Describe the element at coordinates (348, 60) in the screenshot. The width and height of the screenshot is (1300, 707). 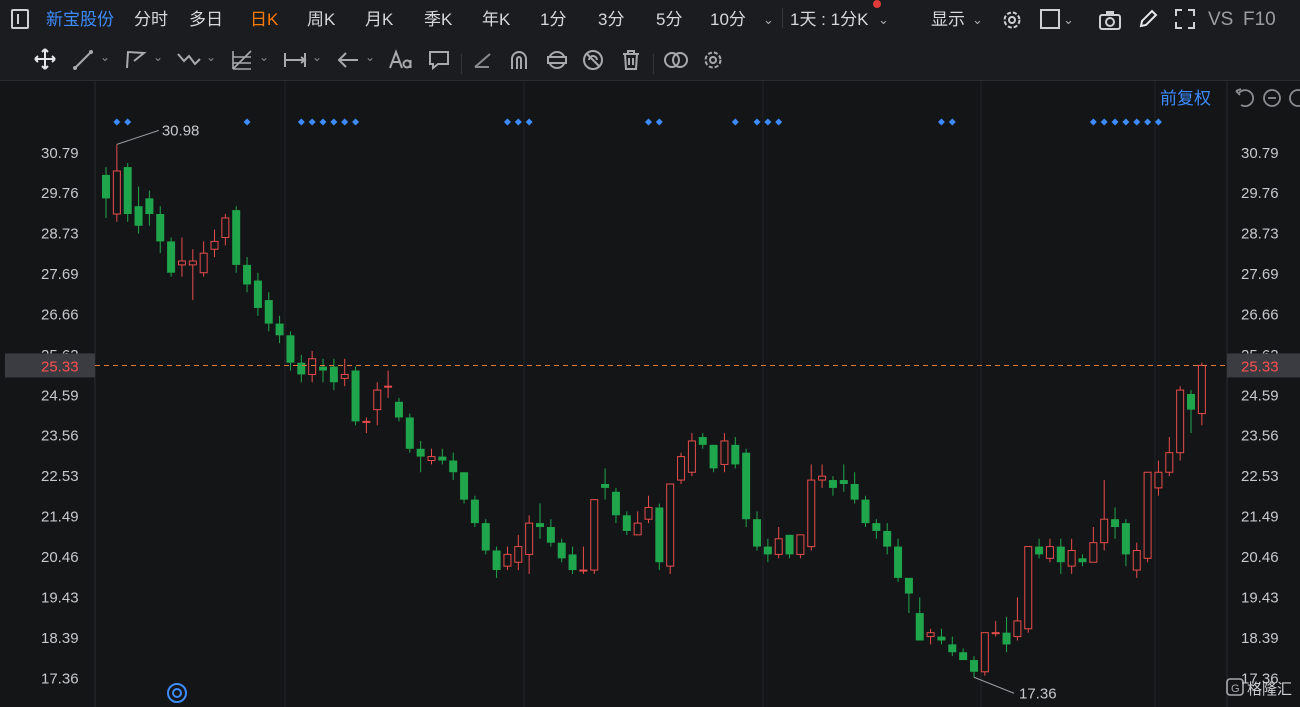
I see `arrow-tool-icon` at that location.